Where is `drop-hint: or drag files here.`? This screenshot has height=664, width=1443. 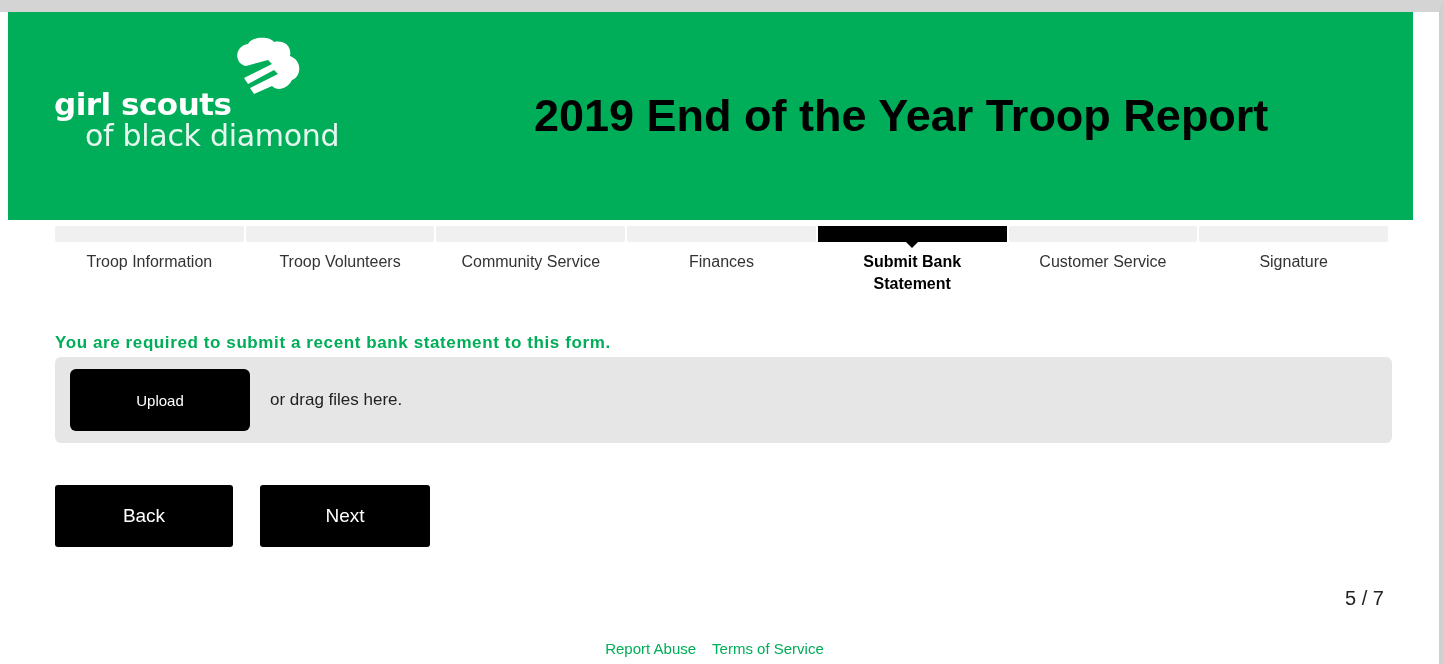
drop-hint: or drag files here. is located at coordinates (336, 400).